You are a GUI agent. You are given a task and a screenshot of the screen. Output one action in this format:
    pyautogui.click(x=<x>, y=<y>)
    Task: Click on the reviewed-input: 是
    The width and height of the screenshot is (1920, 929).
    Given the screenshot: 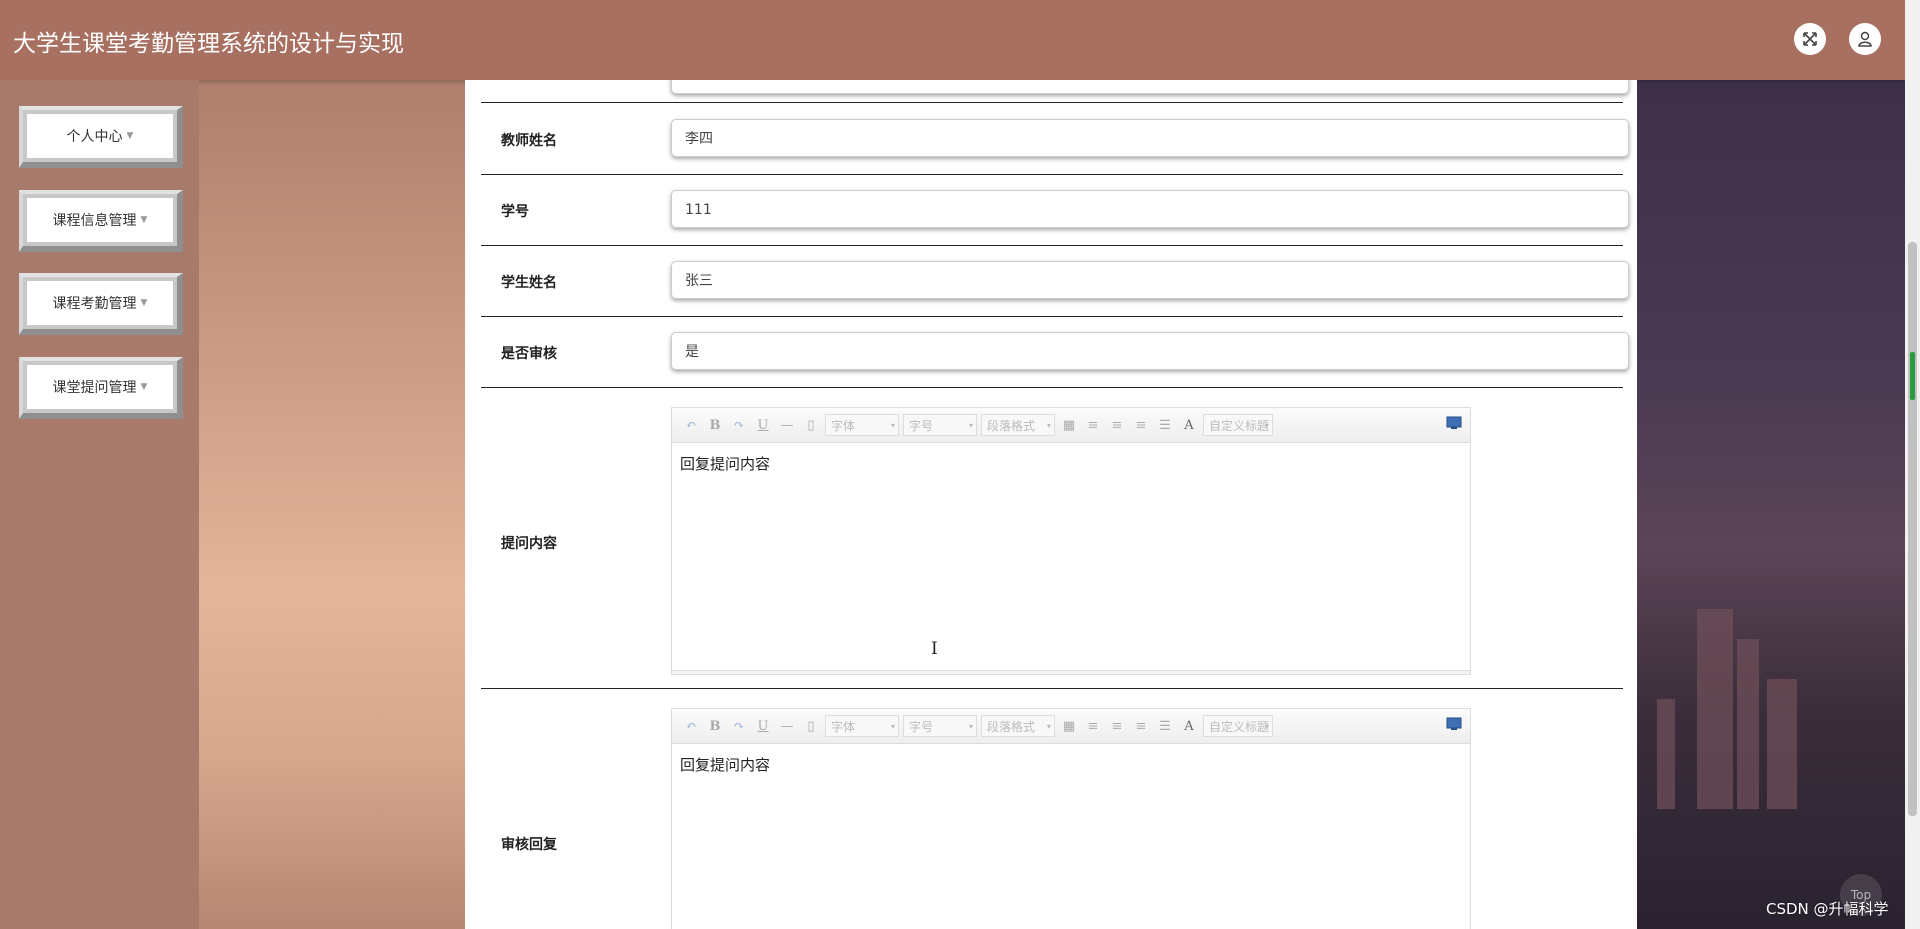 What is the action you would take?
    pyautogui.click(x=1150, y=351)
    